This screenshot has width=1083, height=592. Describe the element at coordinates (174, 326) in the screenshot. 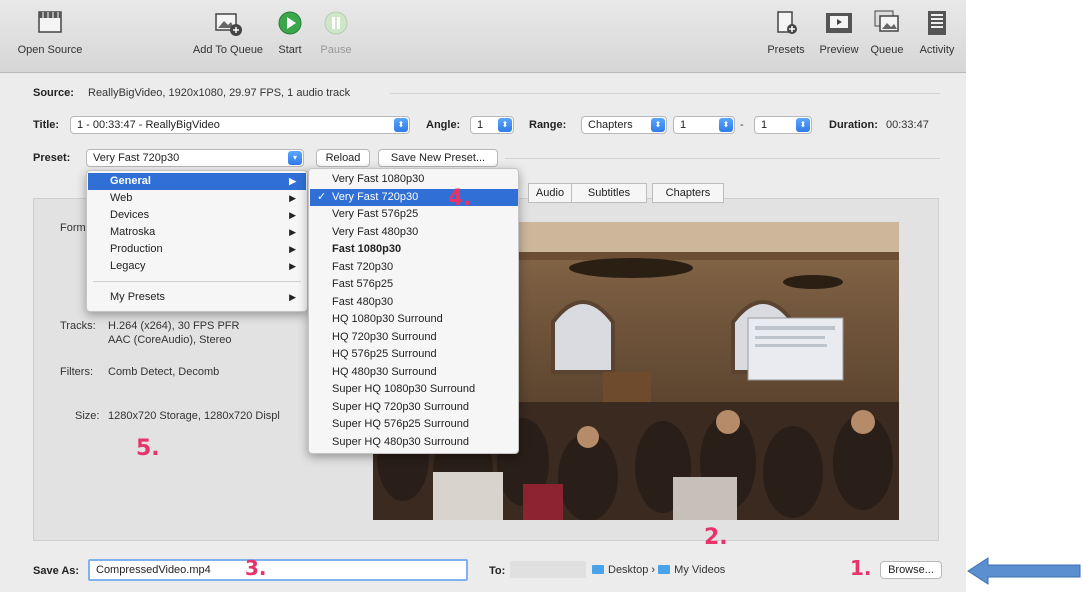

I see `tracks-line-1: H.264 (x264), 30 FPS PFR` at that location.